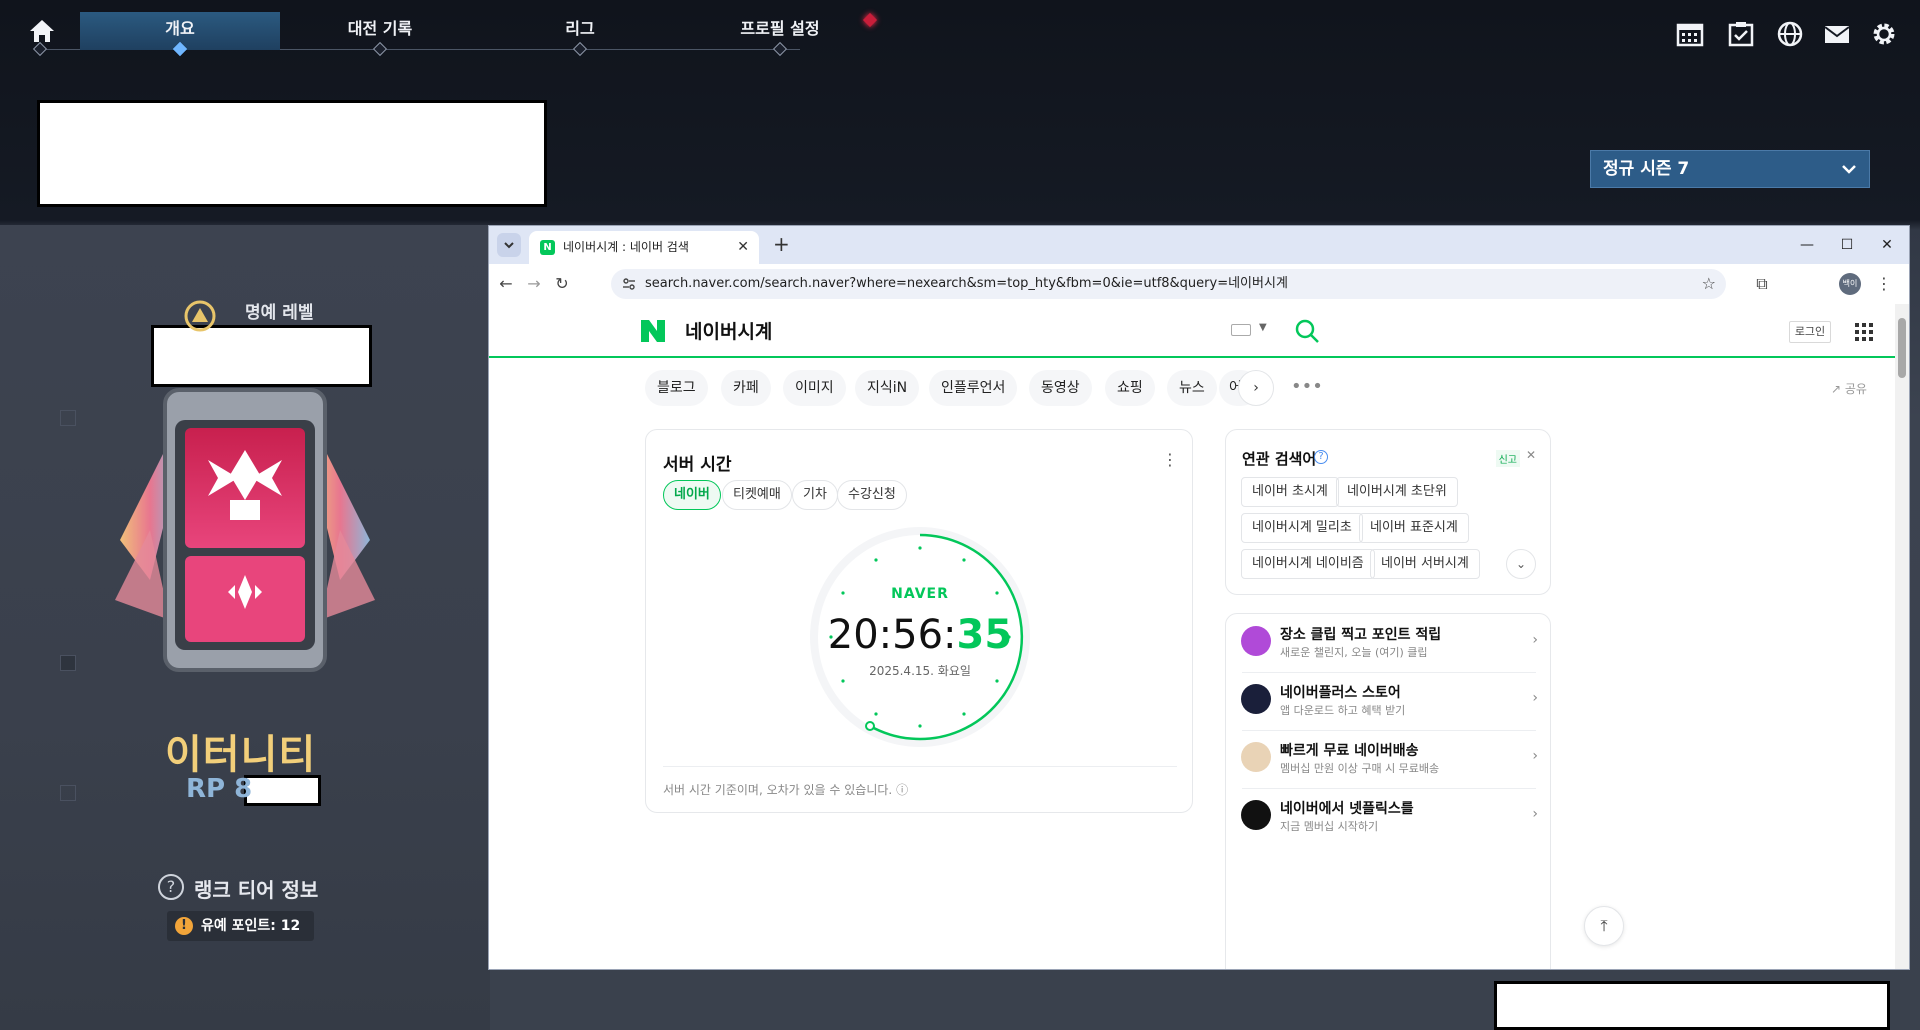  Describe the element at coordinates (506, 284) in the screenshot. I see `back-icon: ←` at that location.